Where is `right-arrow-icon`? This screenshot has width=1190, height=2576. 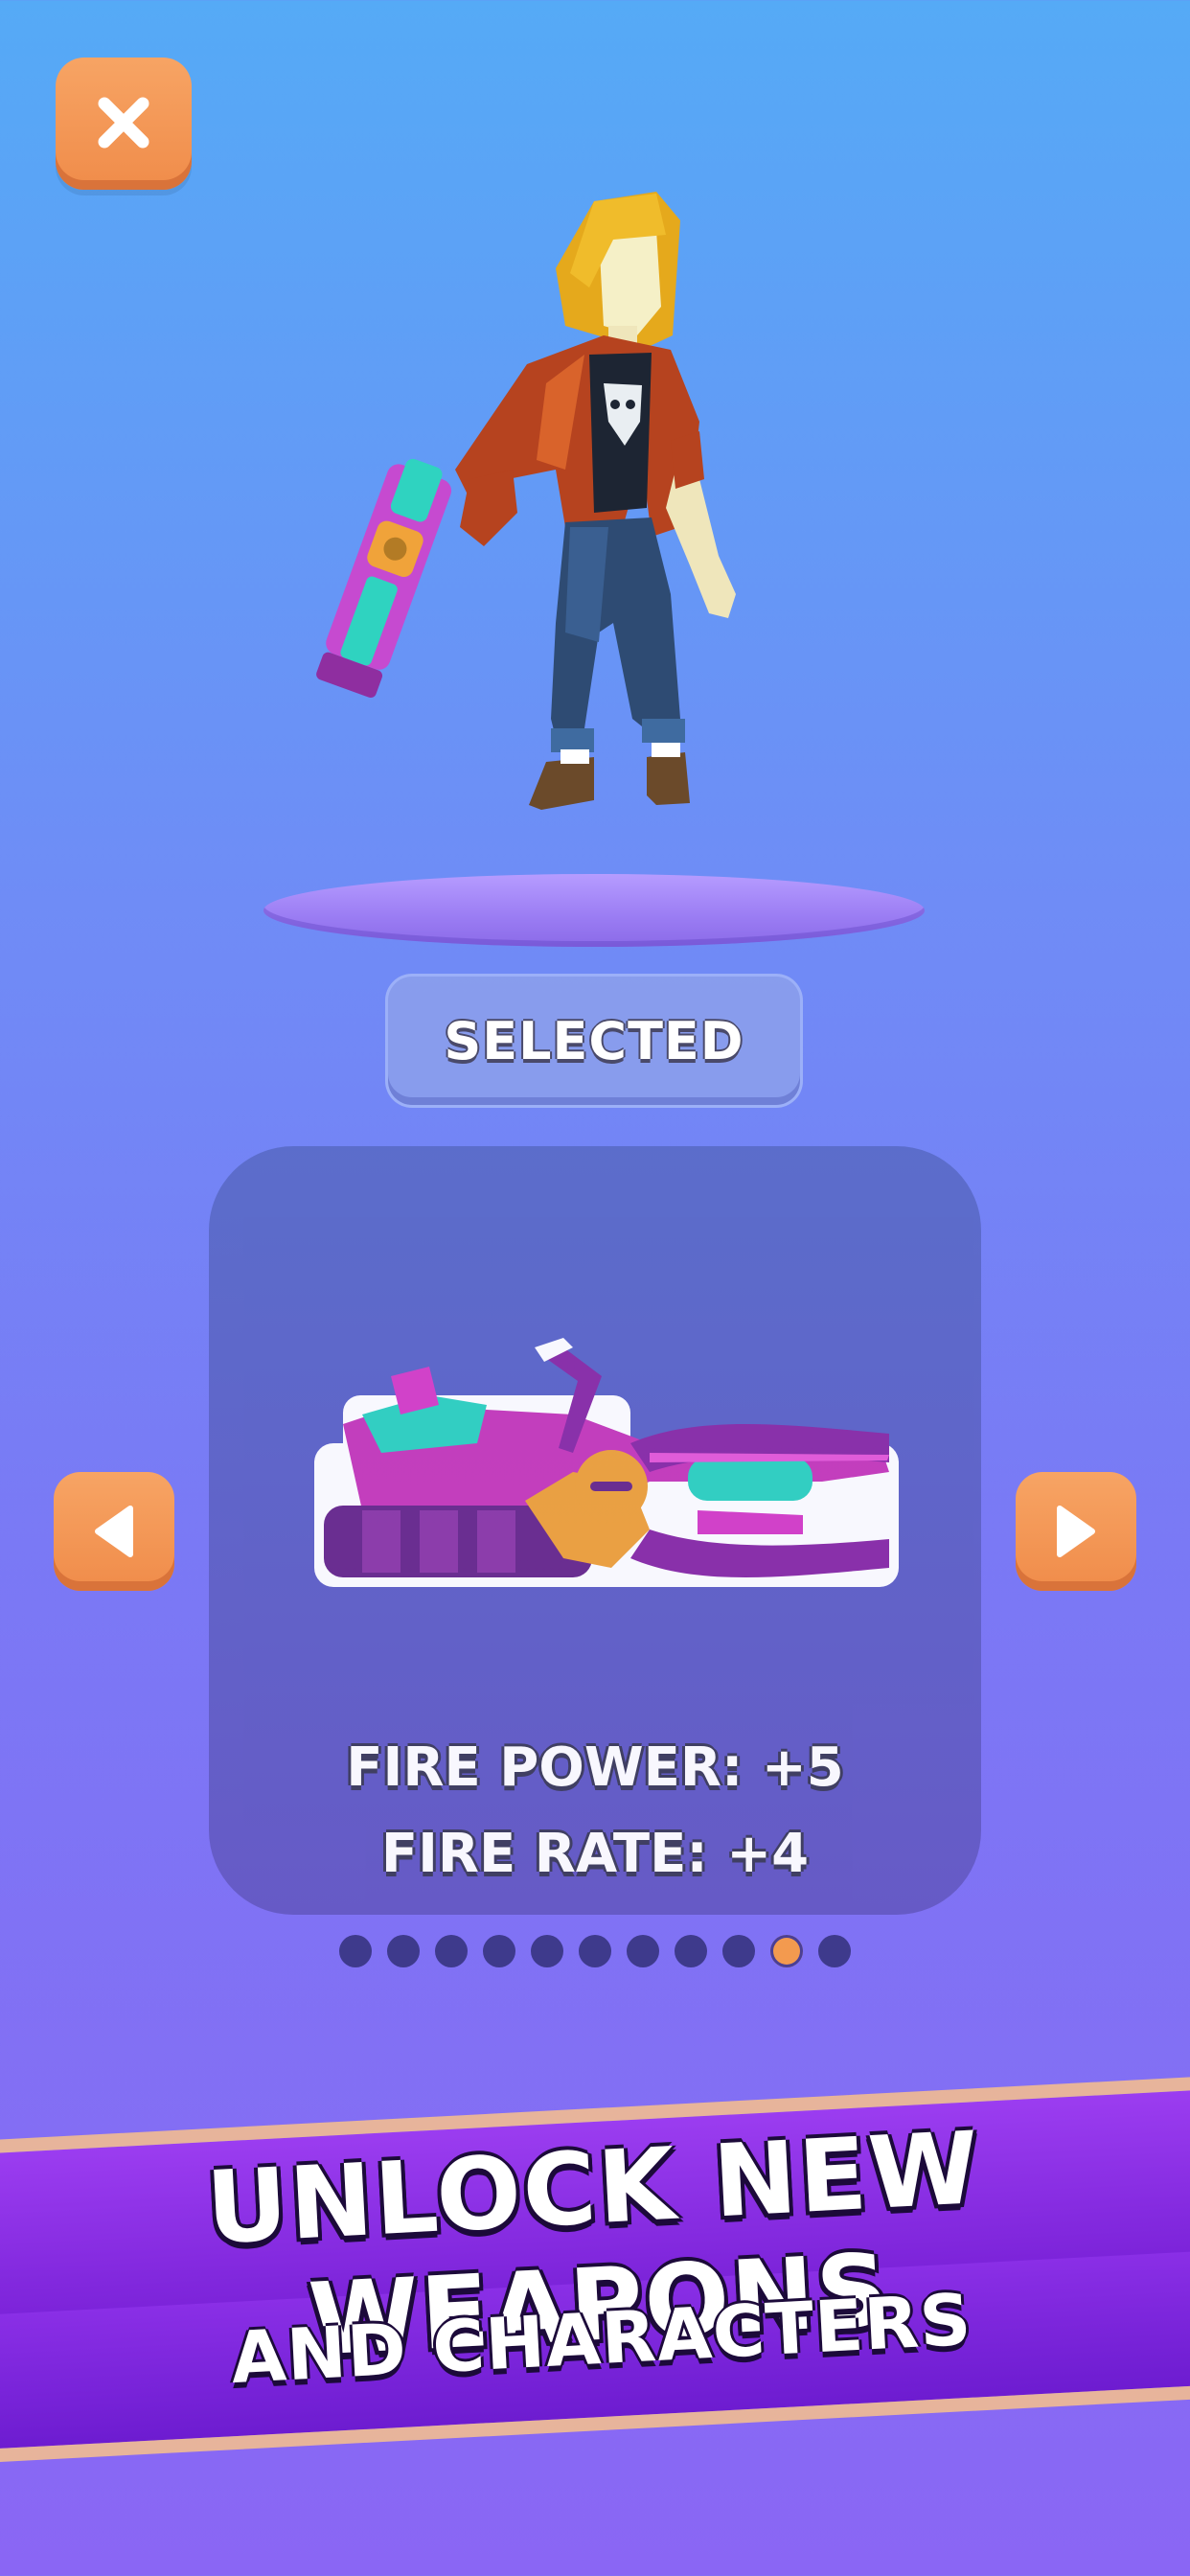 right-arrow-icon is located at coordinates (1076, 1531).